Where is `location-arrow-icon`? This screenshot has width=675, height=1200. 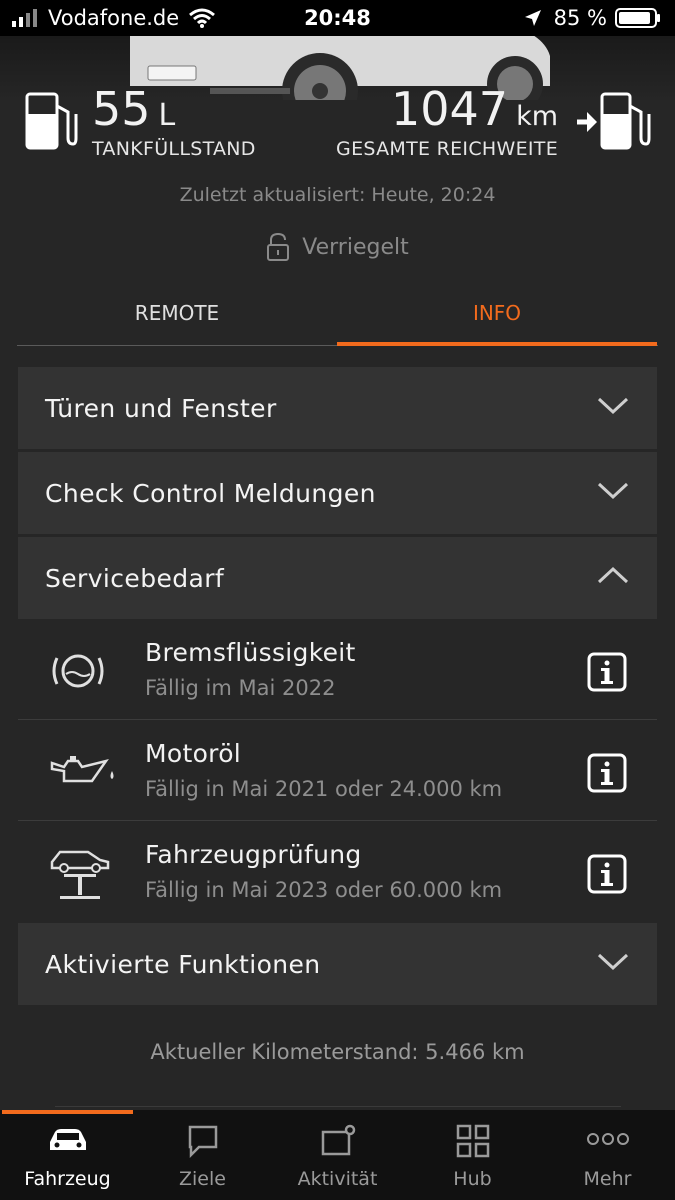
location-arrow-icon is located at coordinates (532, 18).